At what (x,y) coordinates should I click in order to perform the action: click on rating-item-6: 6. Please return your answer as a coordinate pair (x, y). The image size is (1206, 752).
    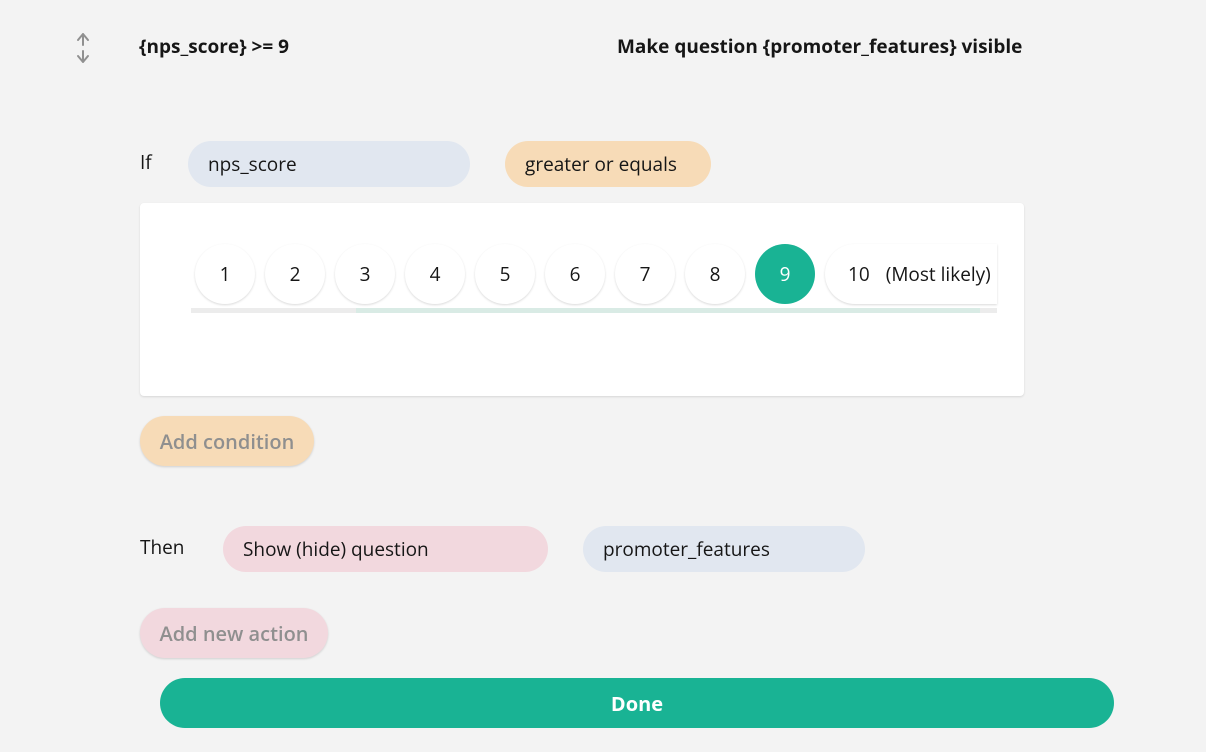
    Looking at the image, I should click on (575, 274).